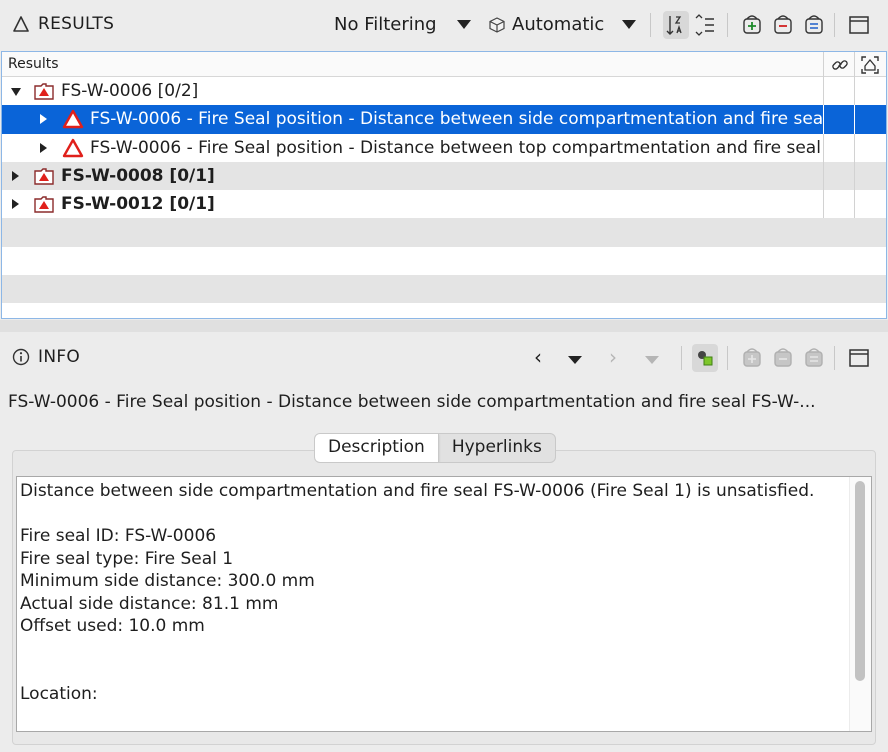 The image size is (888, 752). I want to click on tree-row-group-0012: FS-W-0012 [0/1], so click(444, 204).